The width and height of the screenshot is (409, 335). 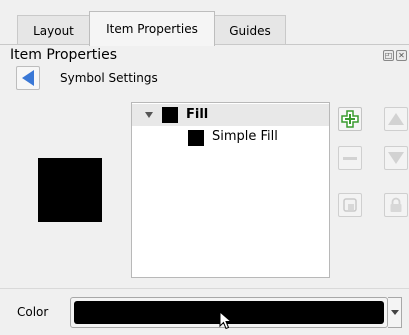 I want to click on arrow-up-icon, so click(x=396, y=119).